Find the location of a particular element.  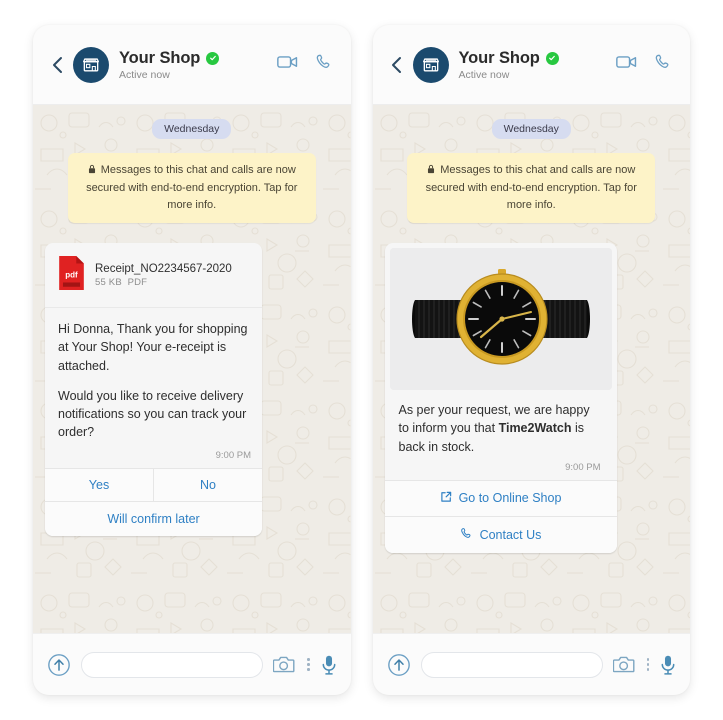

svg-text: pdf is located at coordinates (71, 275).